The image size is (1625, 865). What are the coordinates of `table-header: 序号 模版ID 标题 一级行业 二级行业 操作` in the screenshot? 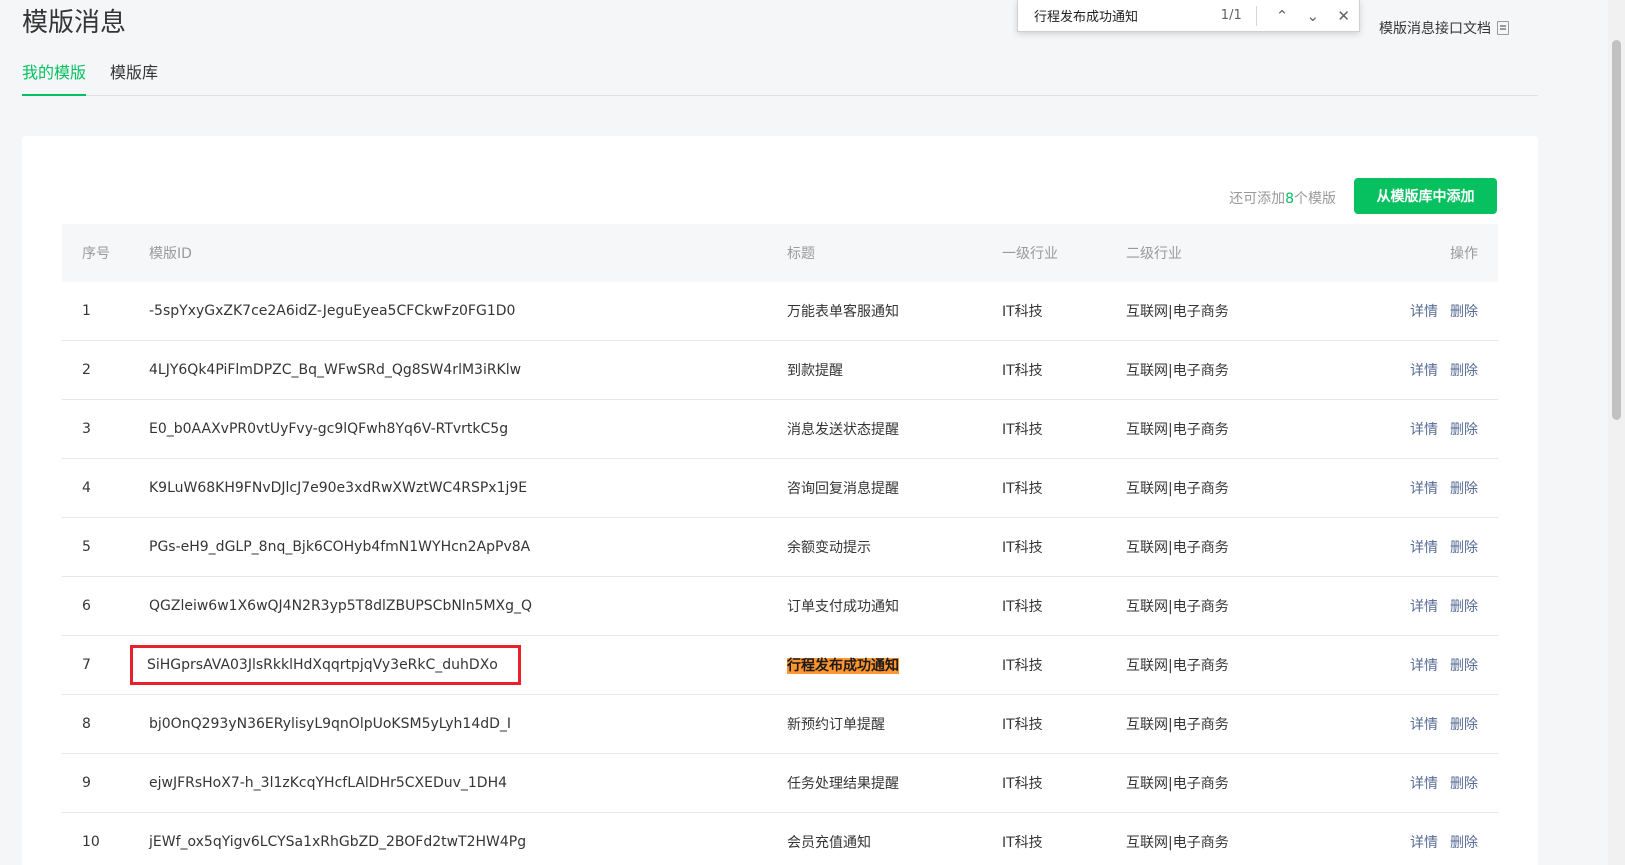 It's located at (780, 253).